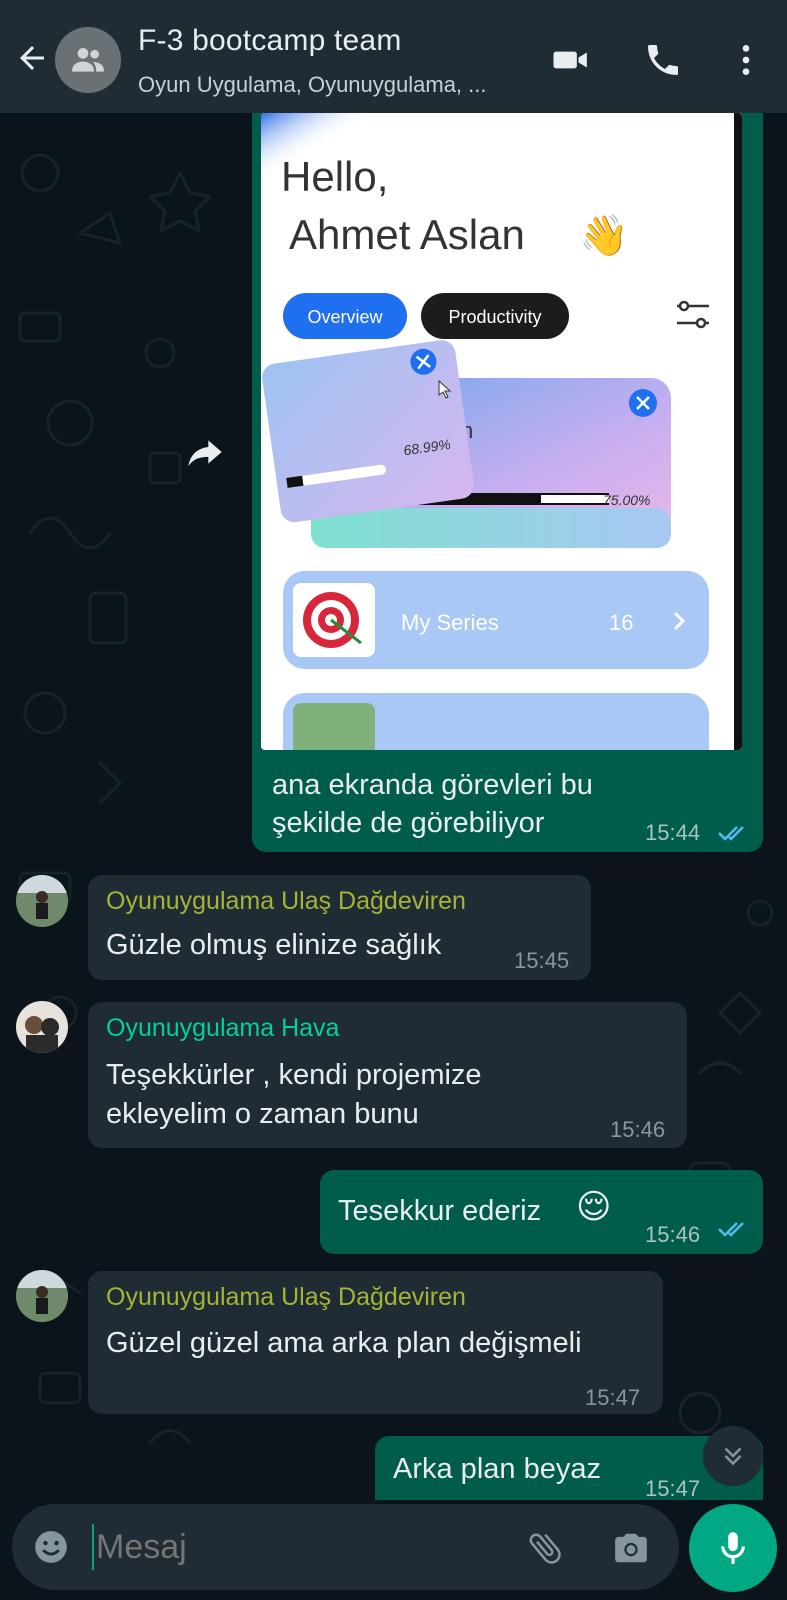 Image resolution: width=787 pixels, height=1600 pixels. Describe the element at coordinates (450, 622) in the screenshot. I see `image-my-series-label: My Series` at that location.